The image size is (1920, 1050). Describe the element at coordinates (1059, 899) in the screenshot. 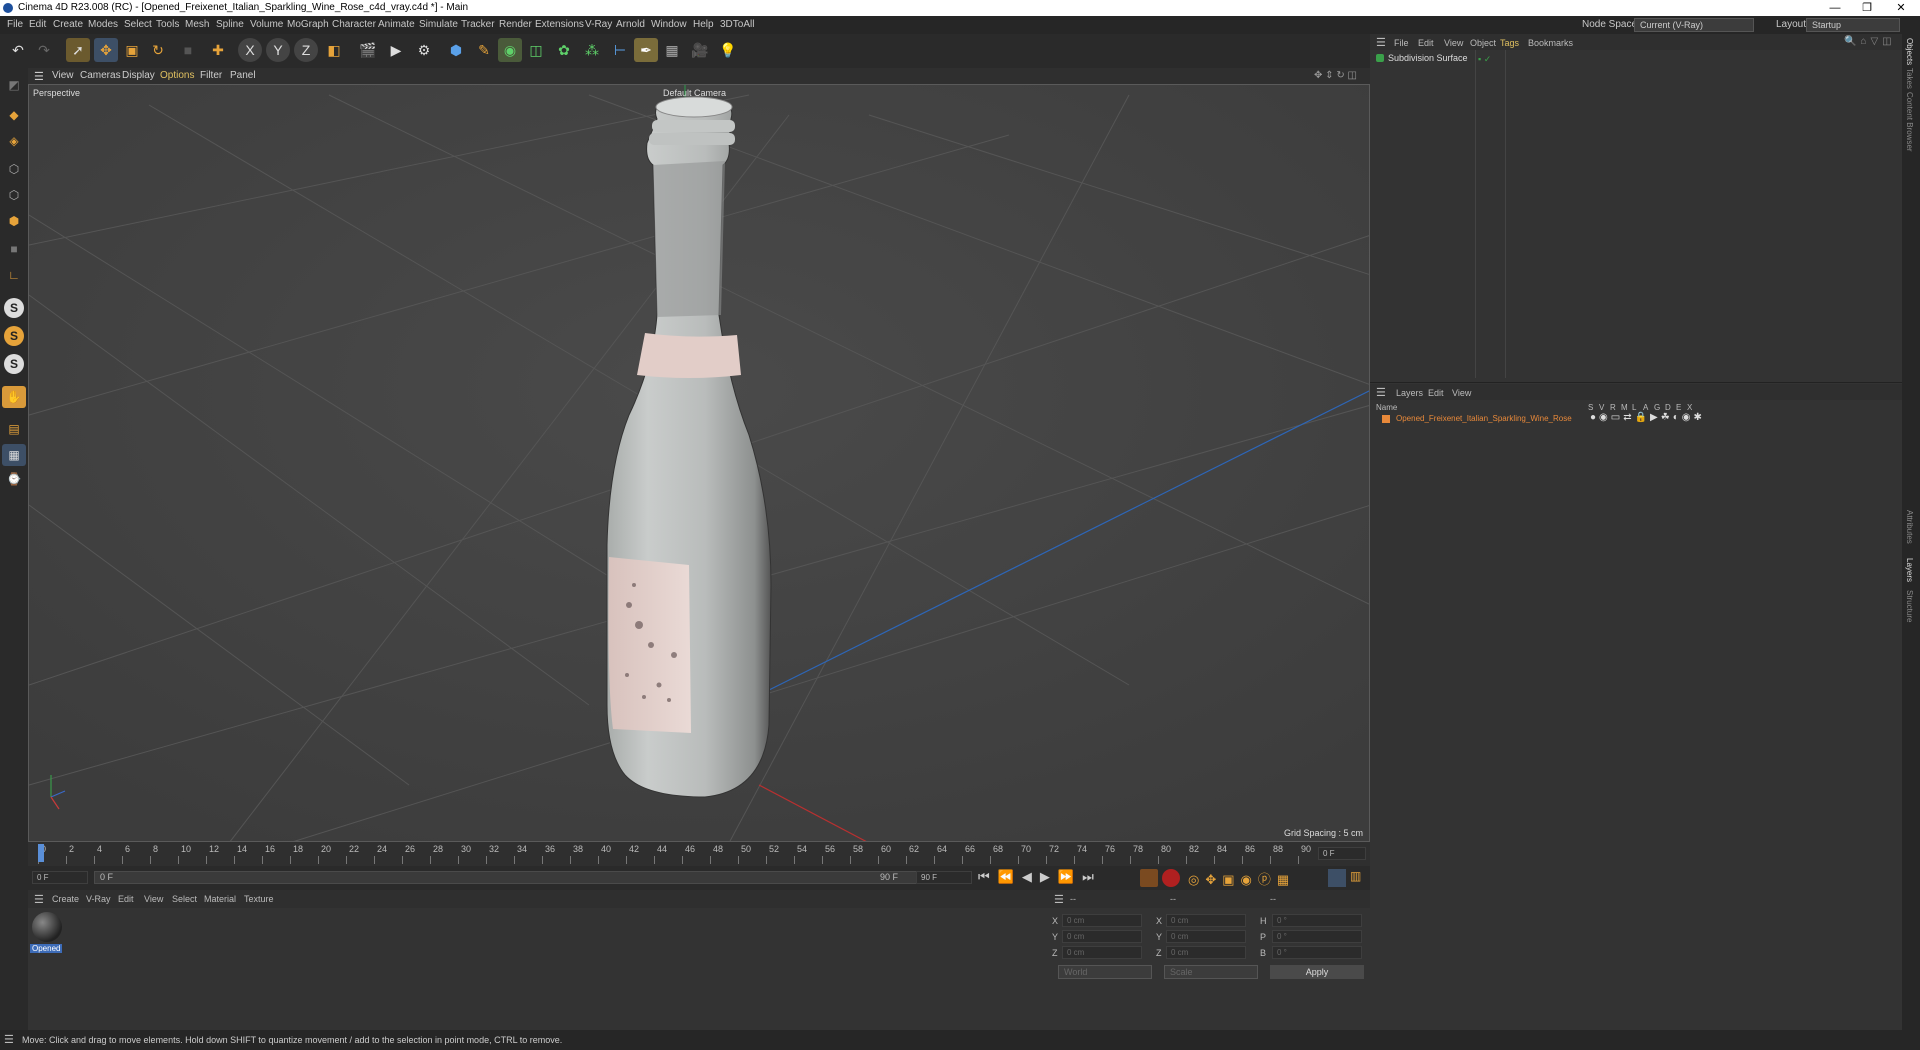

I see `coords-hamburger-icon: ☰` at that location.